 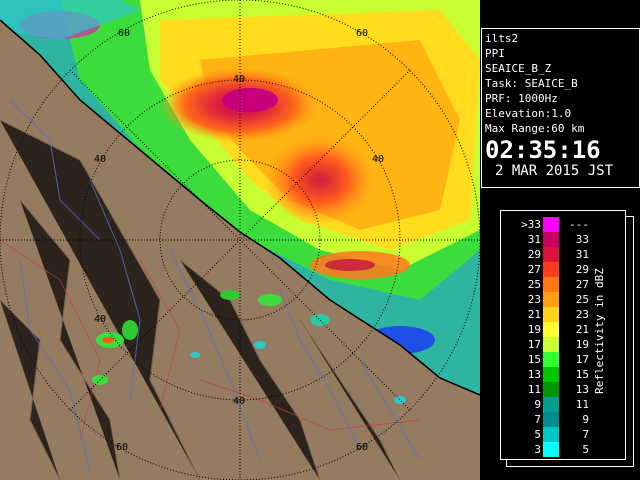 What do you see at coordinates (535, 128) in the screenshot?
I see `max-range-value: Max Range:60 km` at bounding box center [535, 128].